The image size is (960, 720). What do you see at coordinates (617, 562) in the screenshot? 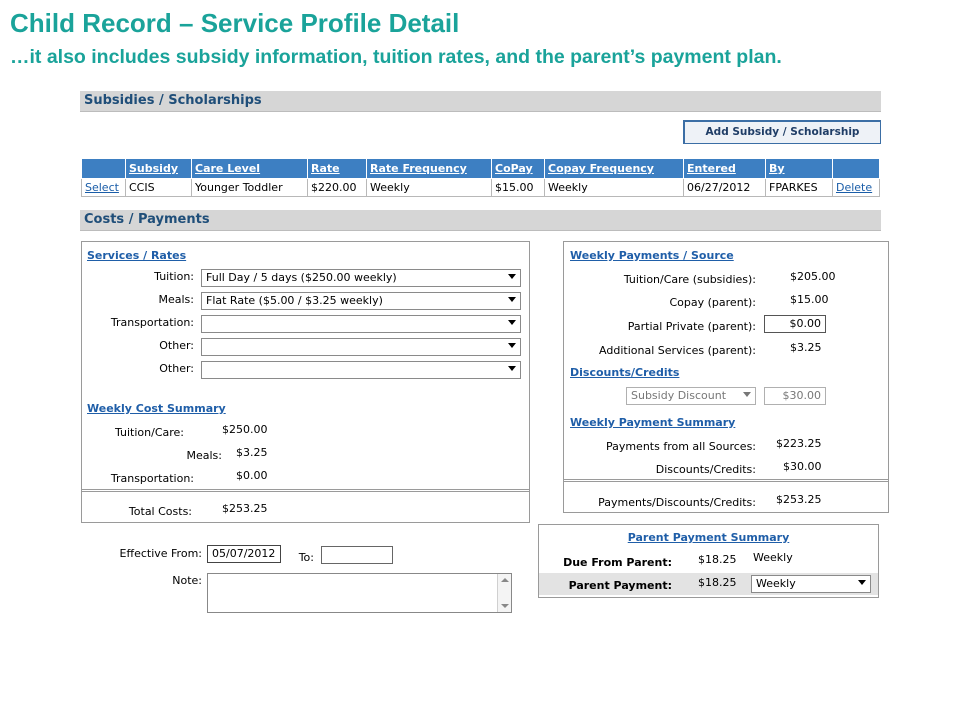
I see `due-from-parent-label: Due From Parent:` at bounding box center [617, 562].